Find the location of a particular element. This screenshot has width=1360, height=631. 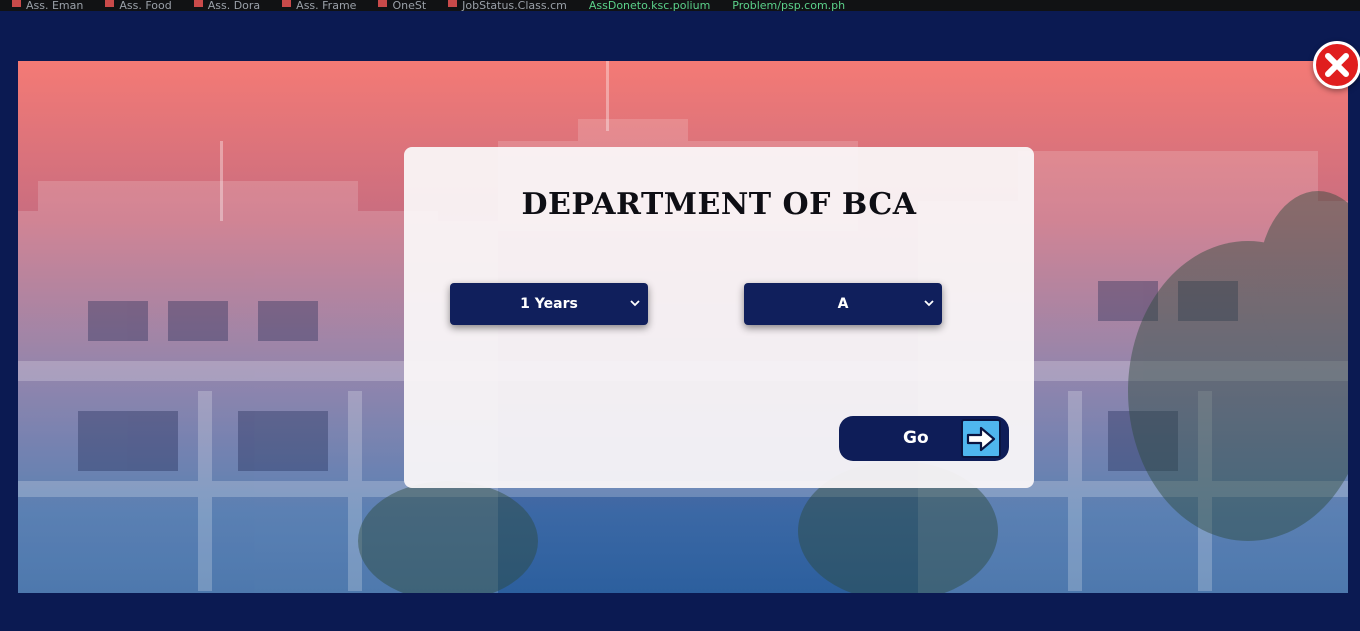

bookmark-item: Ass. Frame is located at coordinates (319, 5).